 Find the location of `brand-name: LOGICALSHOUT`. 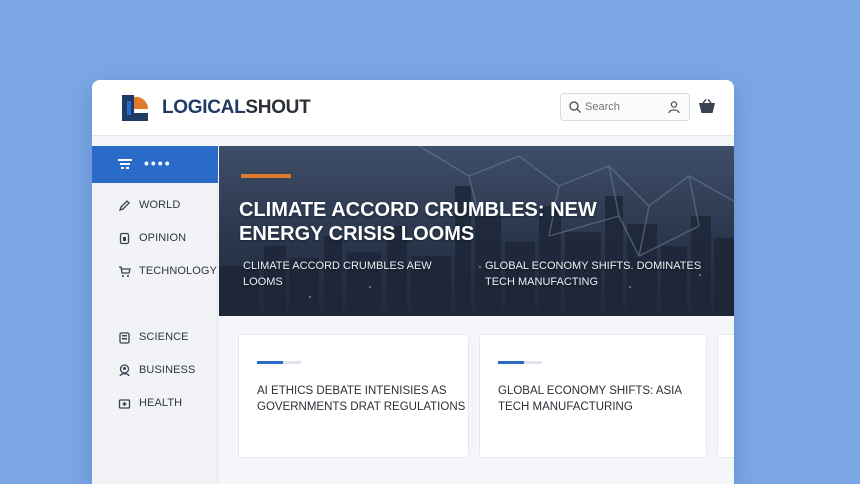

brand-name: LOGICALSHOUT is located at coordinates (236, 108).